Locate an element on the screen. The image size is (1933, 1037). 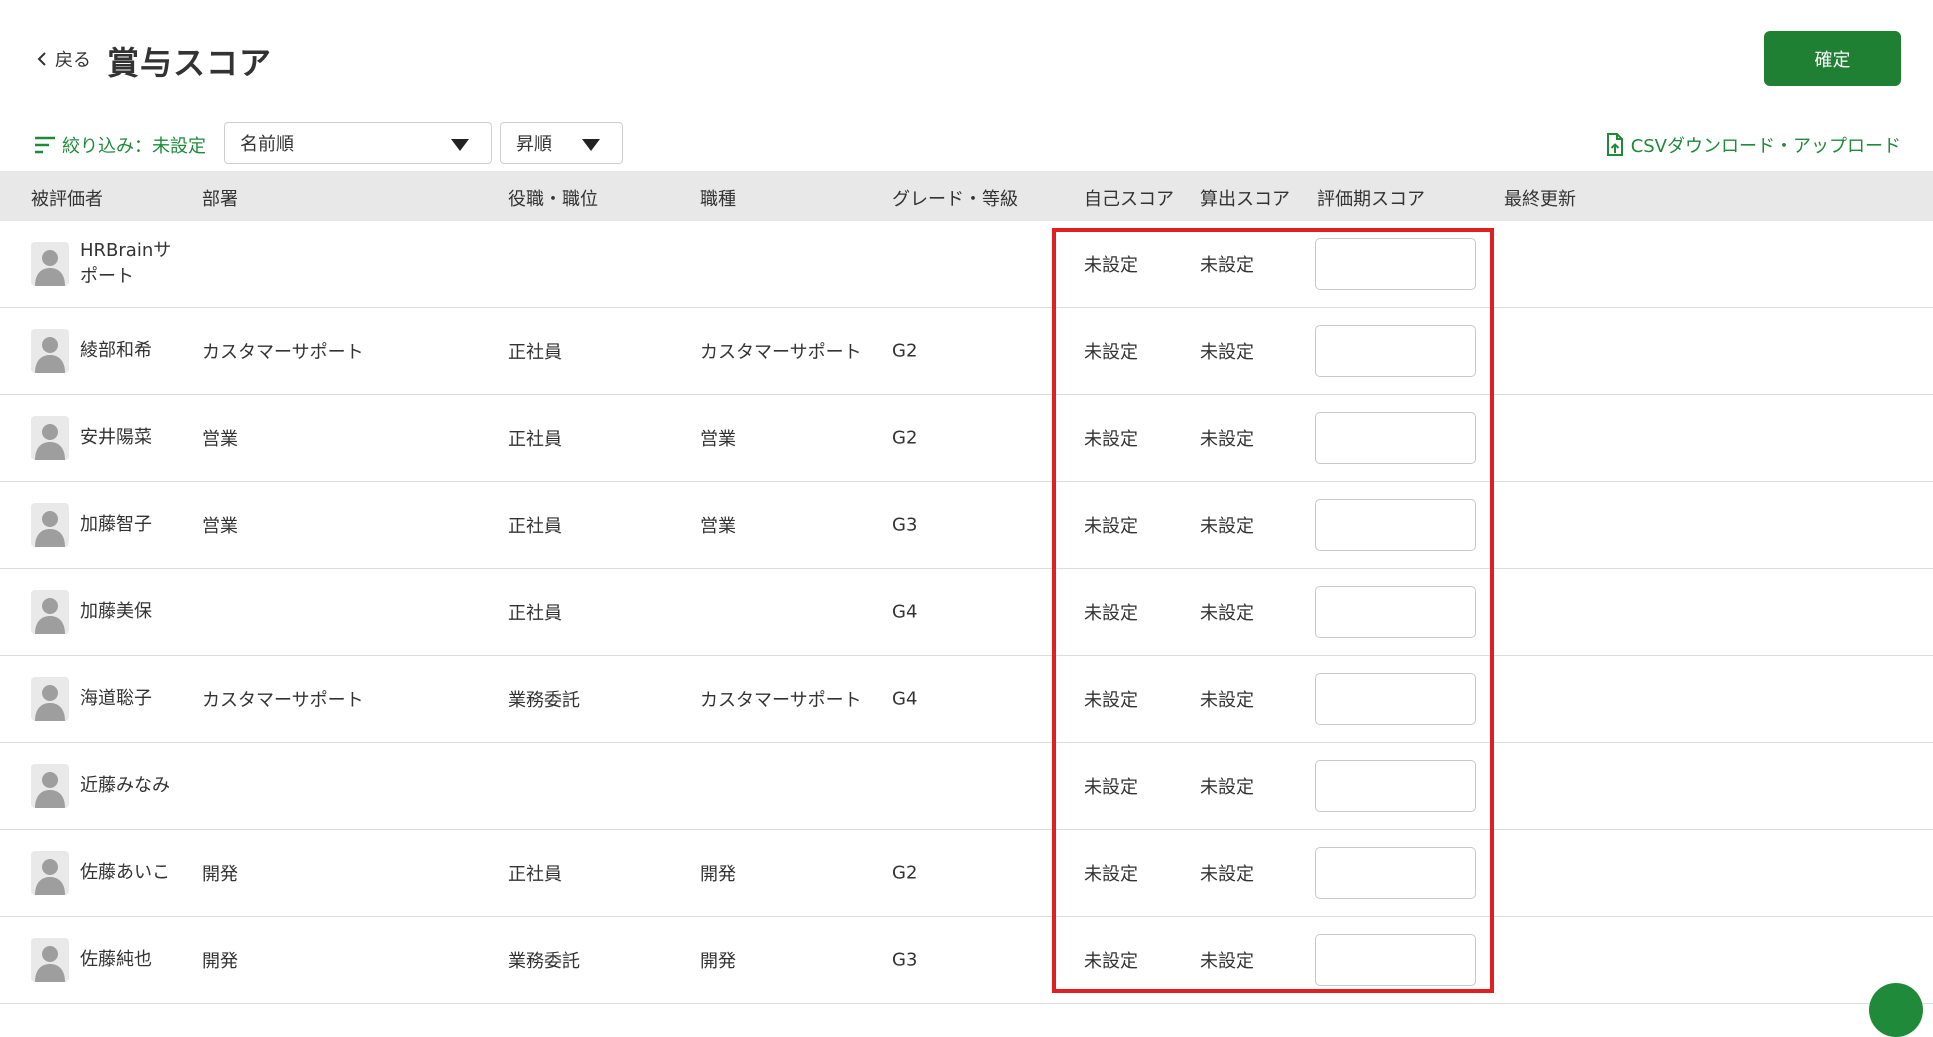
help-button is located at coordinates (1896, 1010).